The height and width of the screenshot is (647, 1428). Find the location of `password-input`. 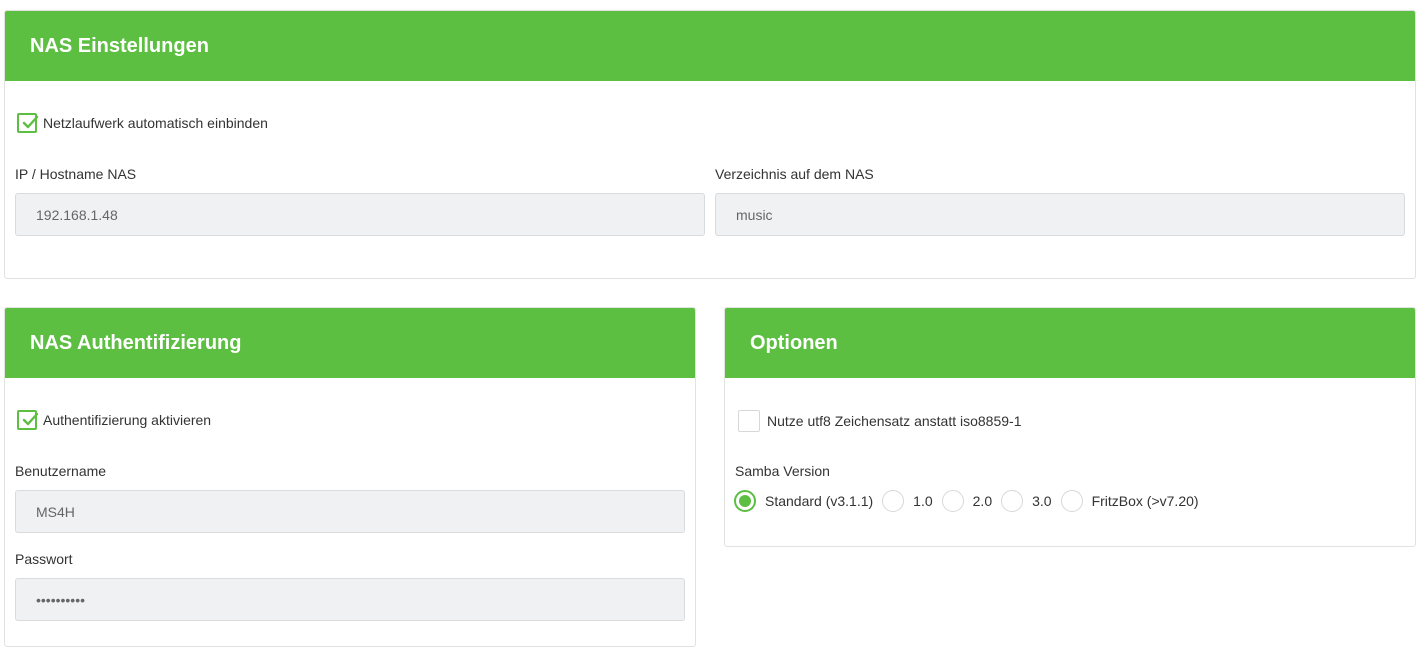

password-input is located at coordinates (350, 599).